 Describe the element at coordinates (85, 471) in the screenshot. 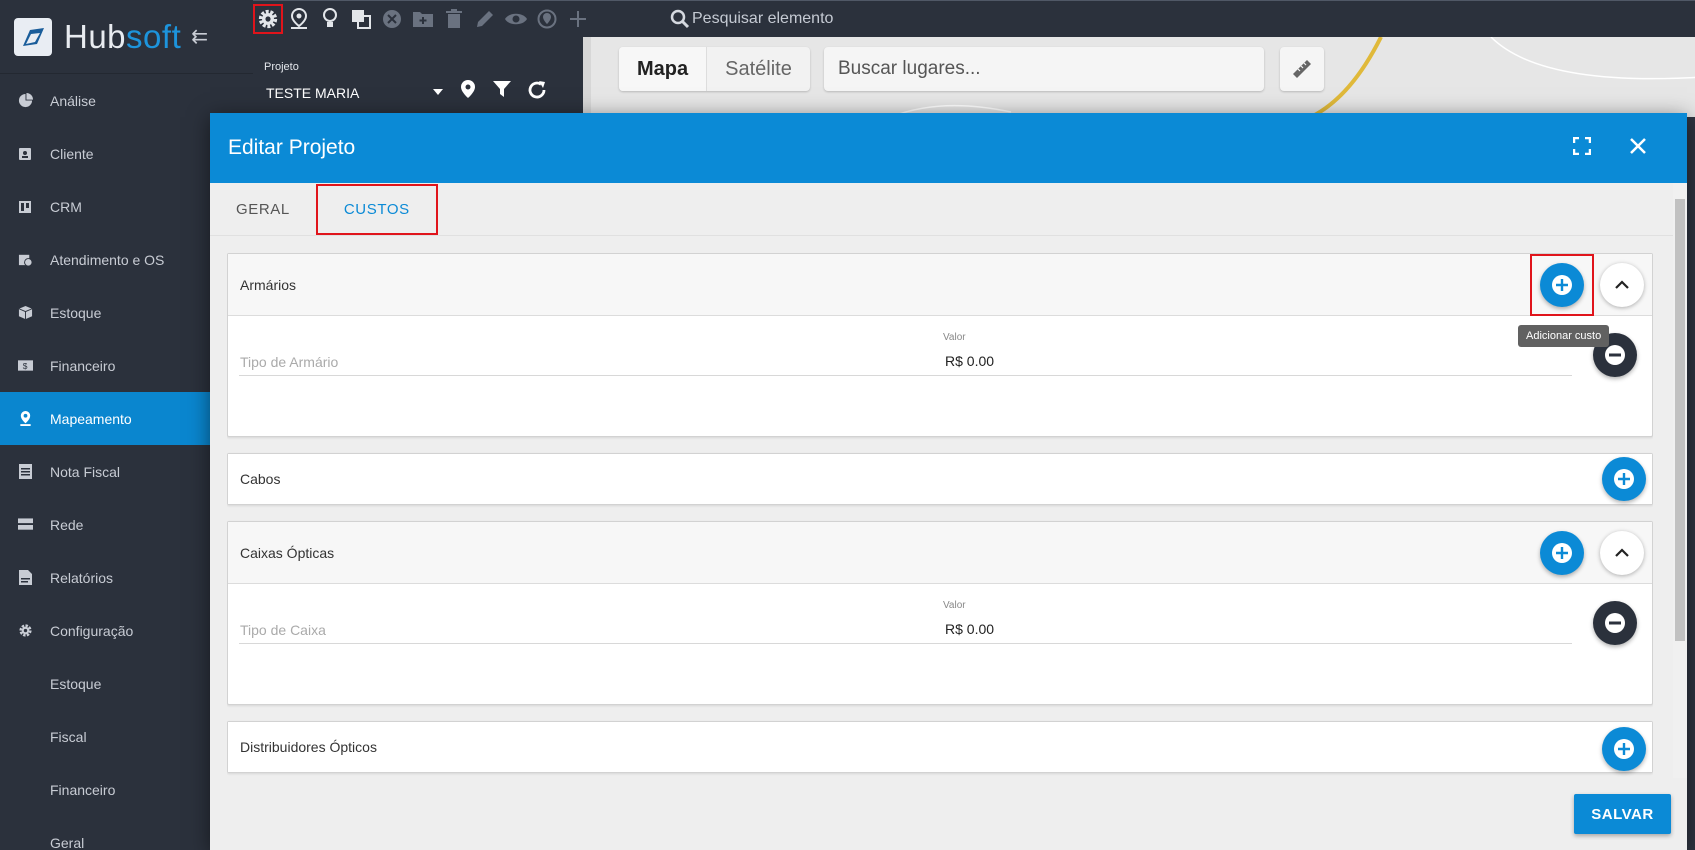

I see `sidebar-item-label: Nota Fiscal` at that location.